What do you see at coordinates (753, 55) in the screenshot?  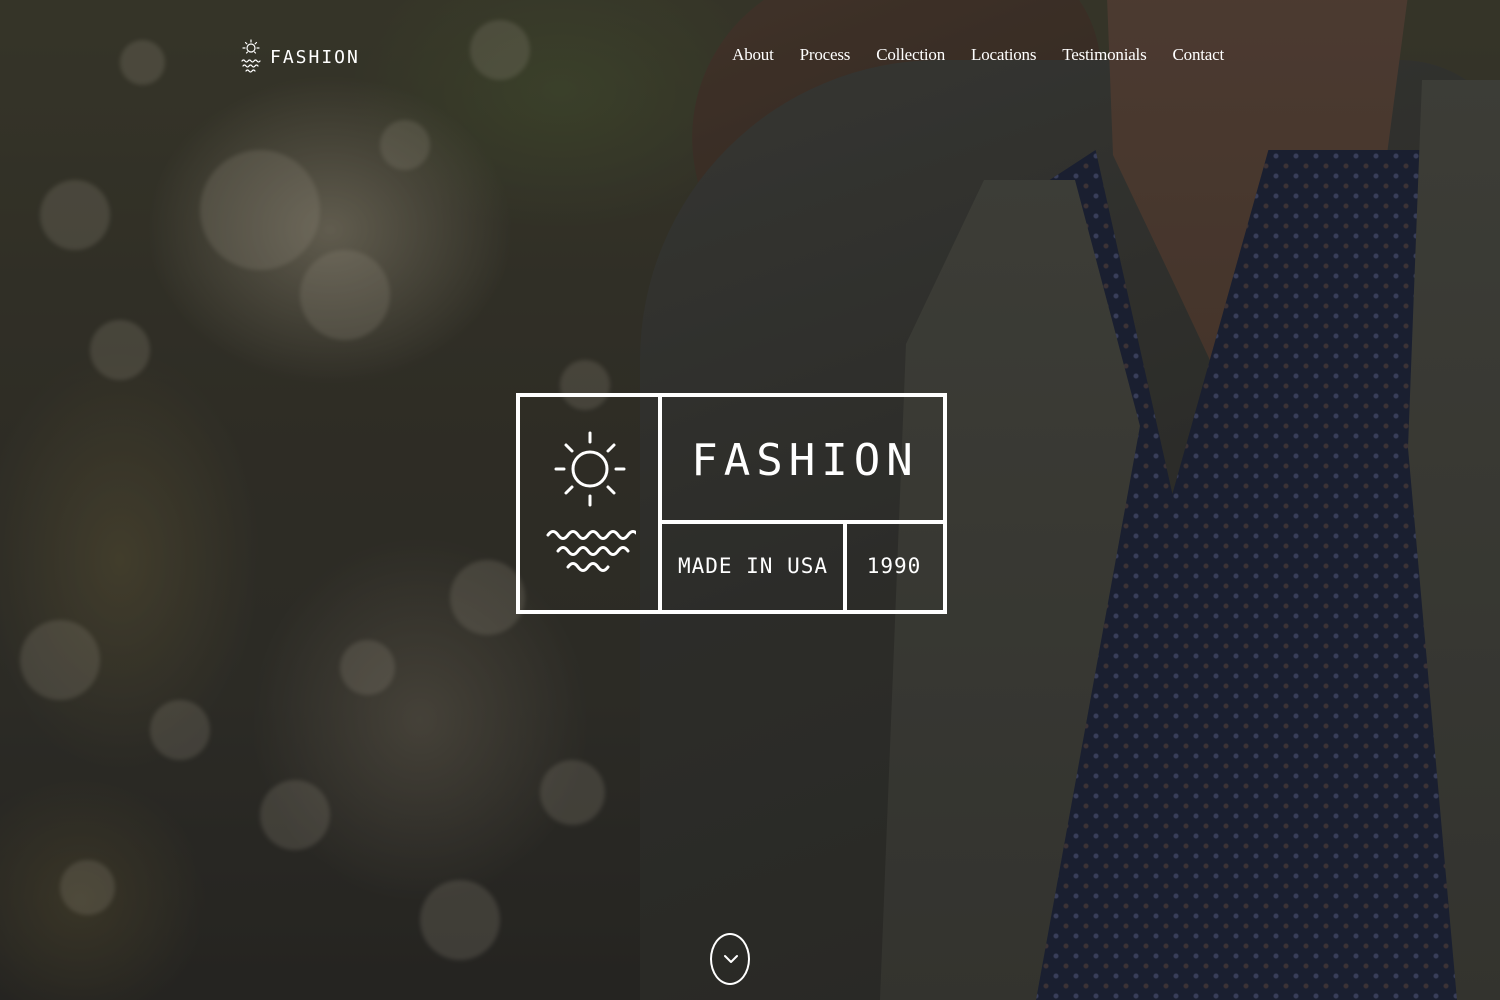 I see `nav-link-about: About` at bounding box center [753, 55].